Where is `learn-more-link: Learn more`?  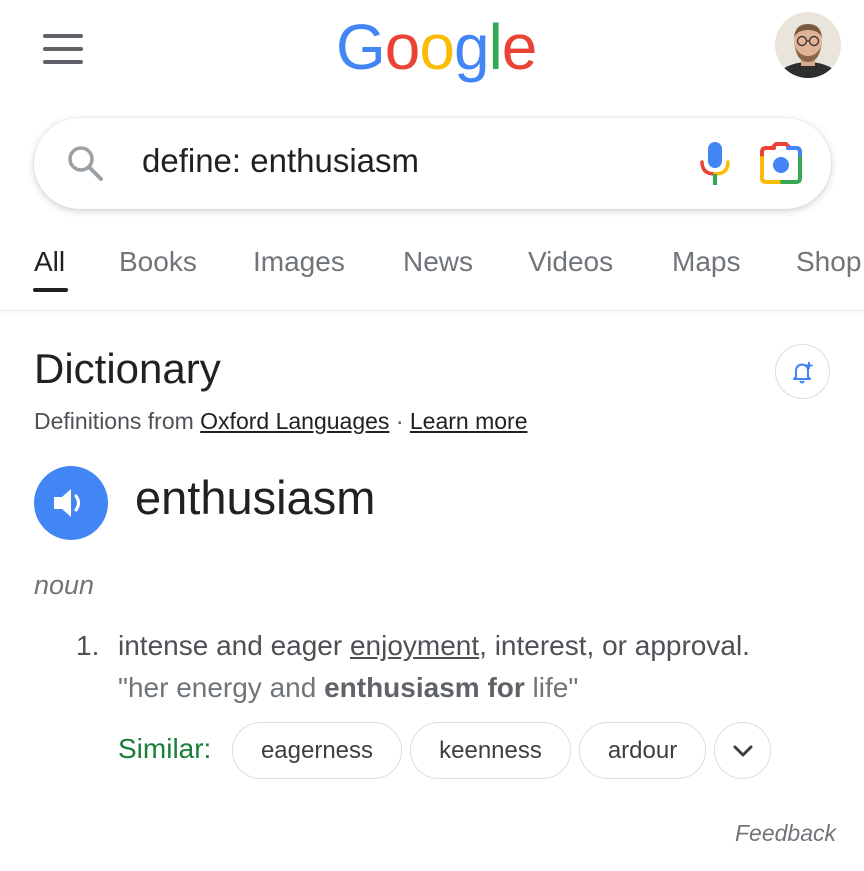 learn-more-link: Learn more is located at coordinates (469, 421).